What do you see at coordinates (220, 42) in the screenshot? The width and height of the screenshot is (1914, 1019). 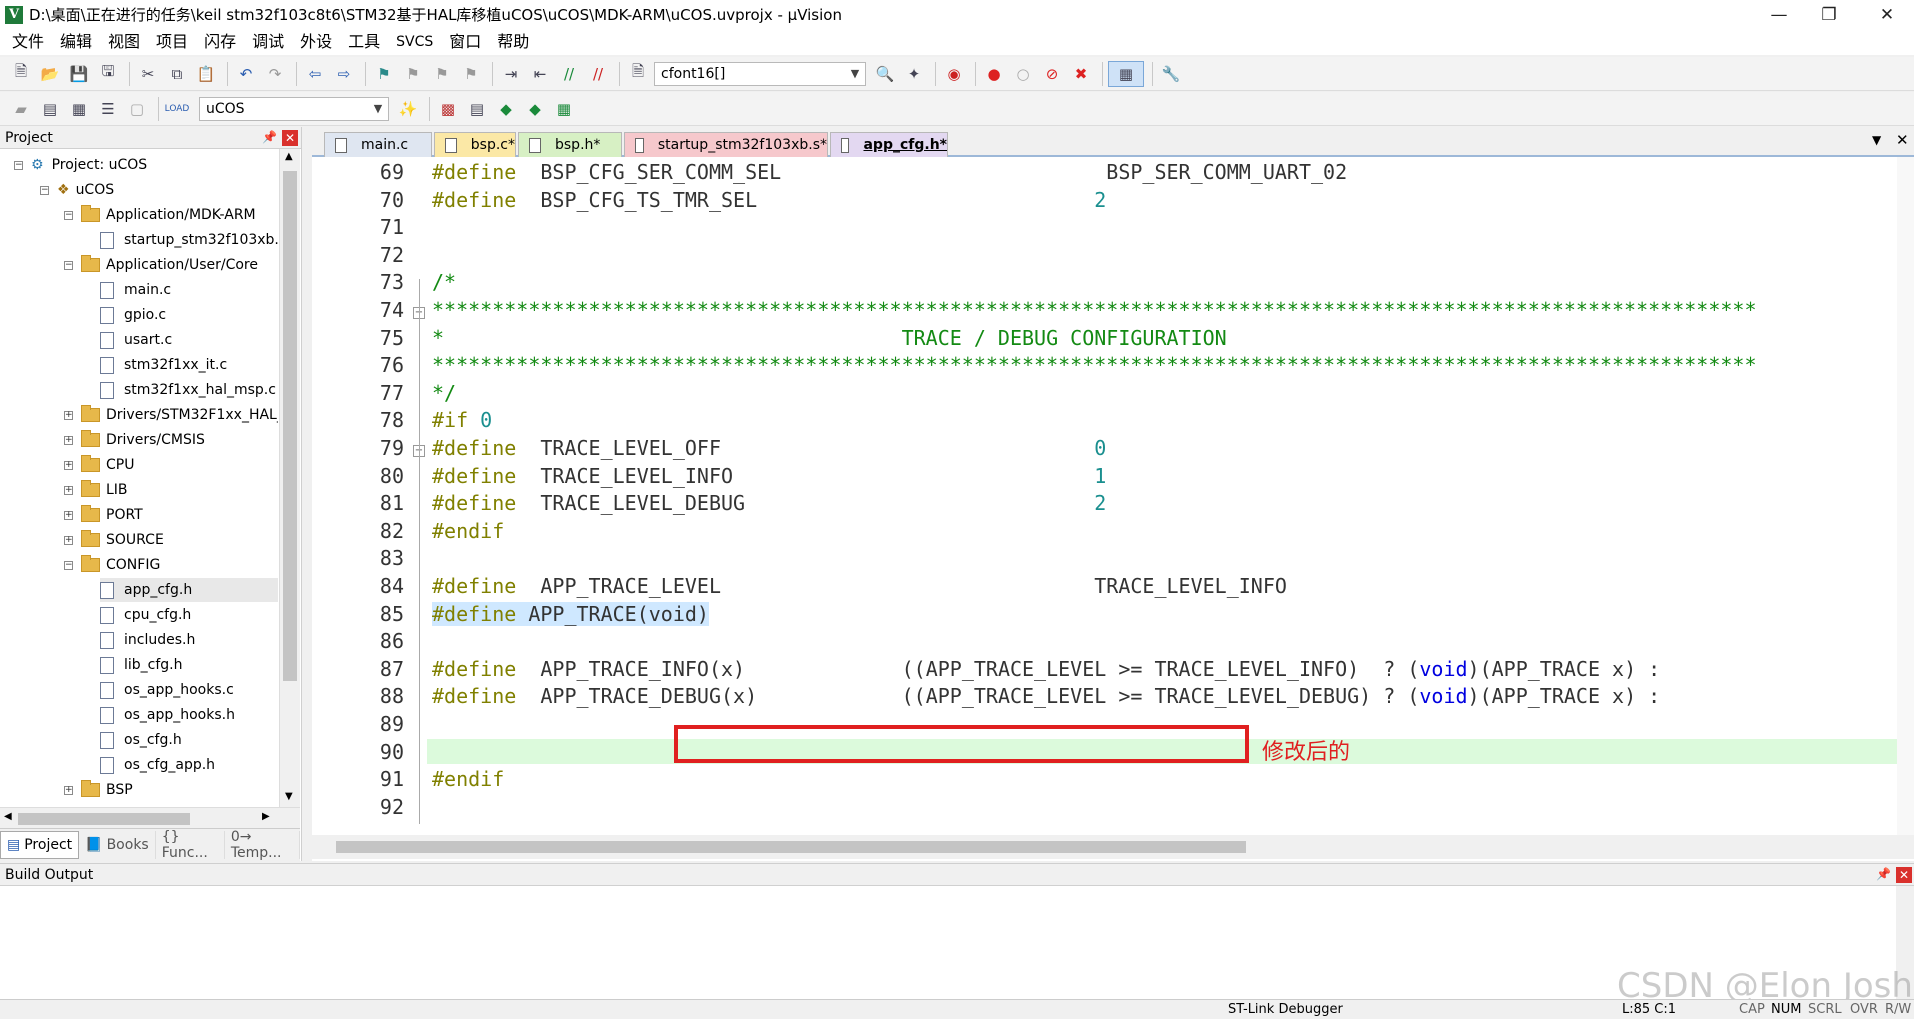 I see `menu-flash: 闪存` at bounding box center [220, 42].